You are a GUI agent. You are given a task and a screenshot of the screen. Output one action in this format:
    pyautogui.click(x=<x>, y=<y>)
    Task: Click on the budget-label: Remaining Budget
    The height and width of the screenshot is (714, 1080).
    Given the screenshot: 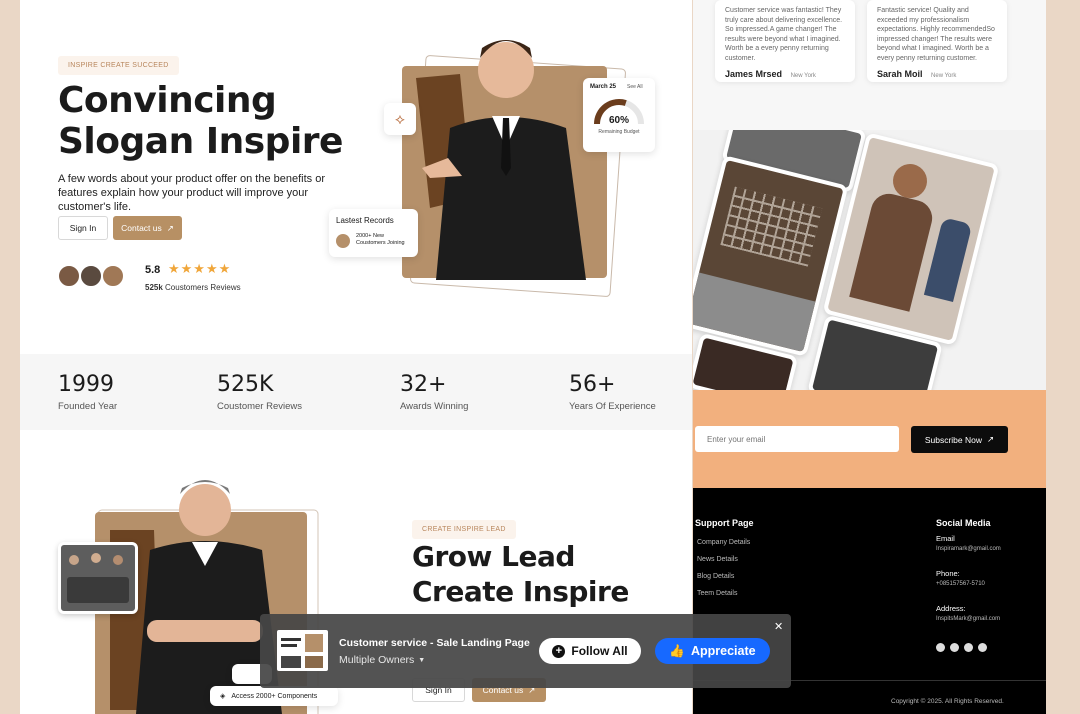 What is the action you would take?
    pyautogui.click(x=619, y=132)
    